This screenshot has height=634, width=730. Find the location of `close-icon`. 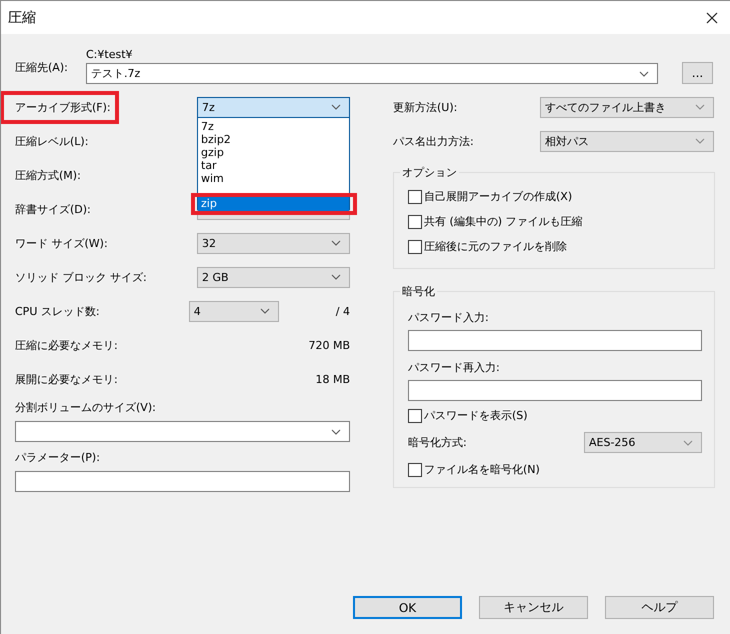

close-icon is located at coordinates (712, 18).